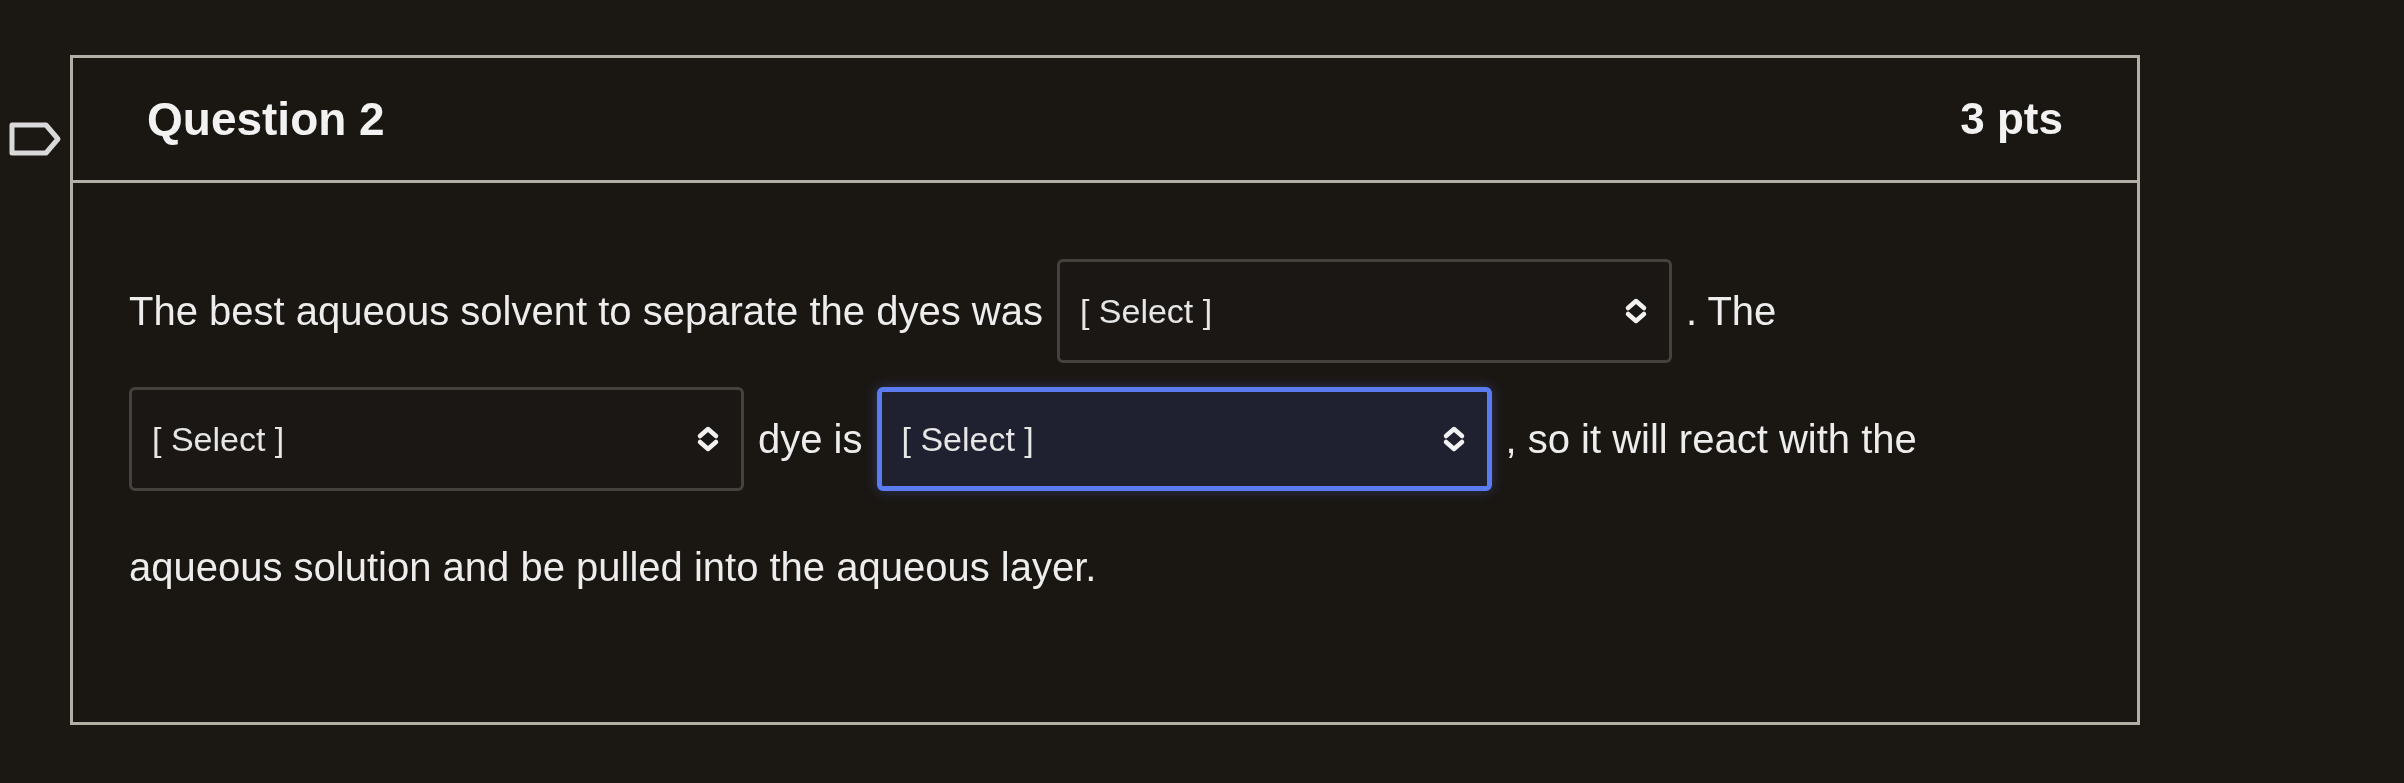  Describe the element at coordinates (810, 439) in the screenshot. I see `question-text: dye is` at that location.